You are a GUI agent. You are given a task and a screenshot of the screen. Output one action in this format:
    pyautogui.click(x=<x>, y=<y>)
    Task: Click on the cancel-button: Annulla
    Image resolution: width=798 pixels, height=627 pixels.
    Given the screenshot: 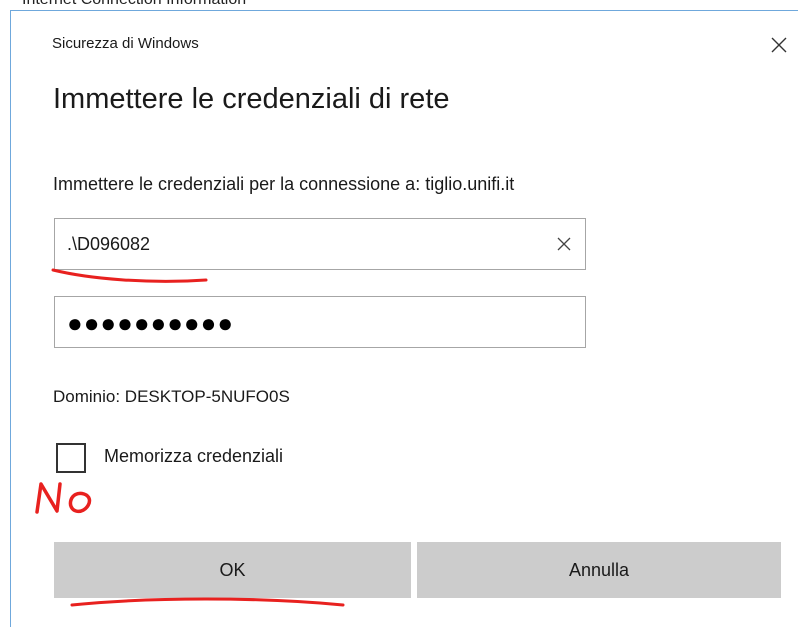 What is the action you would take?
    pyautogui.click(x=599, y=570)
    